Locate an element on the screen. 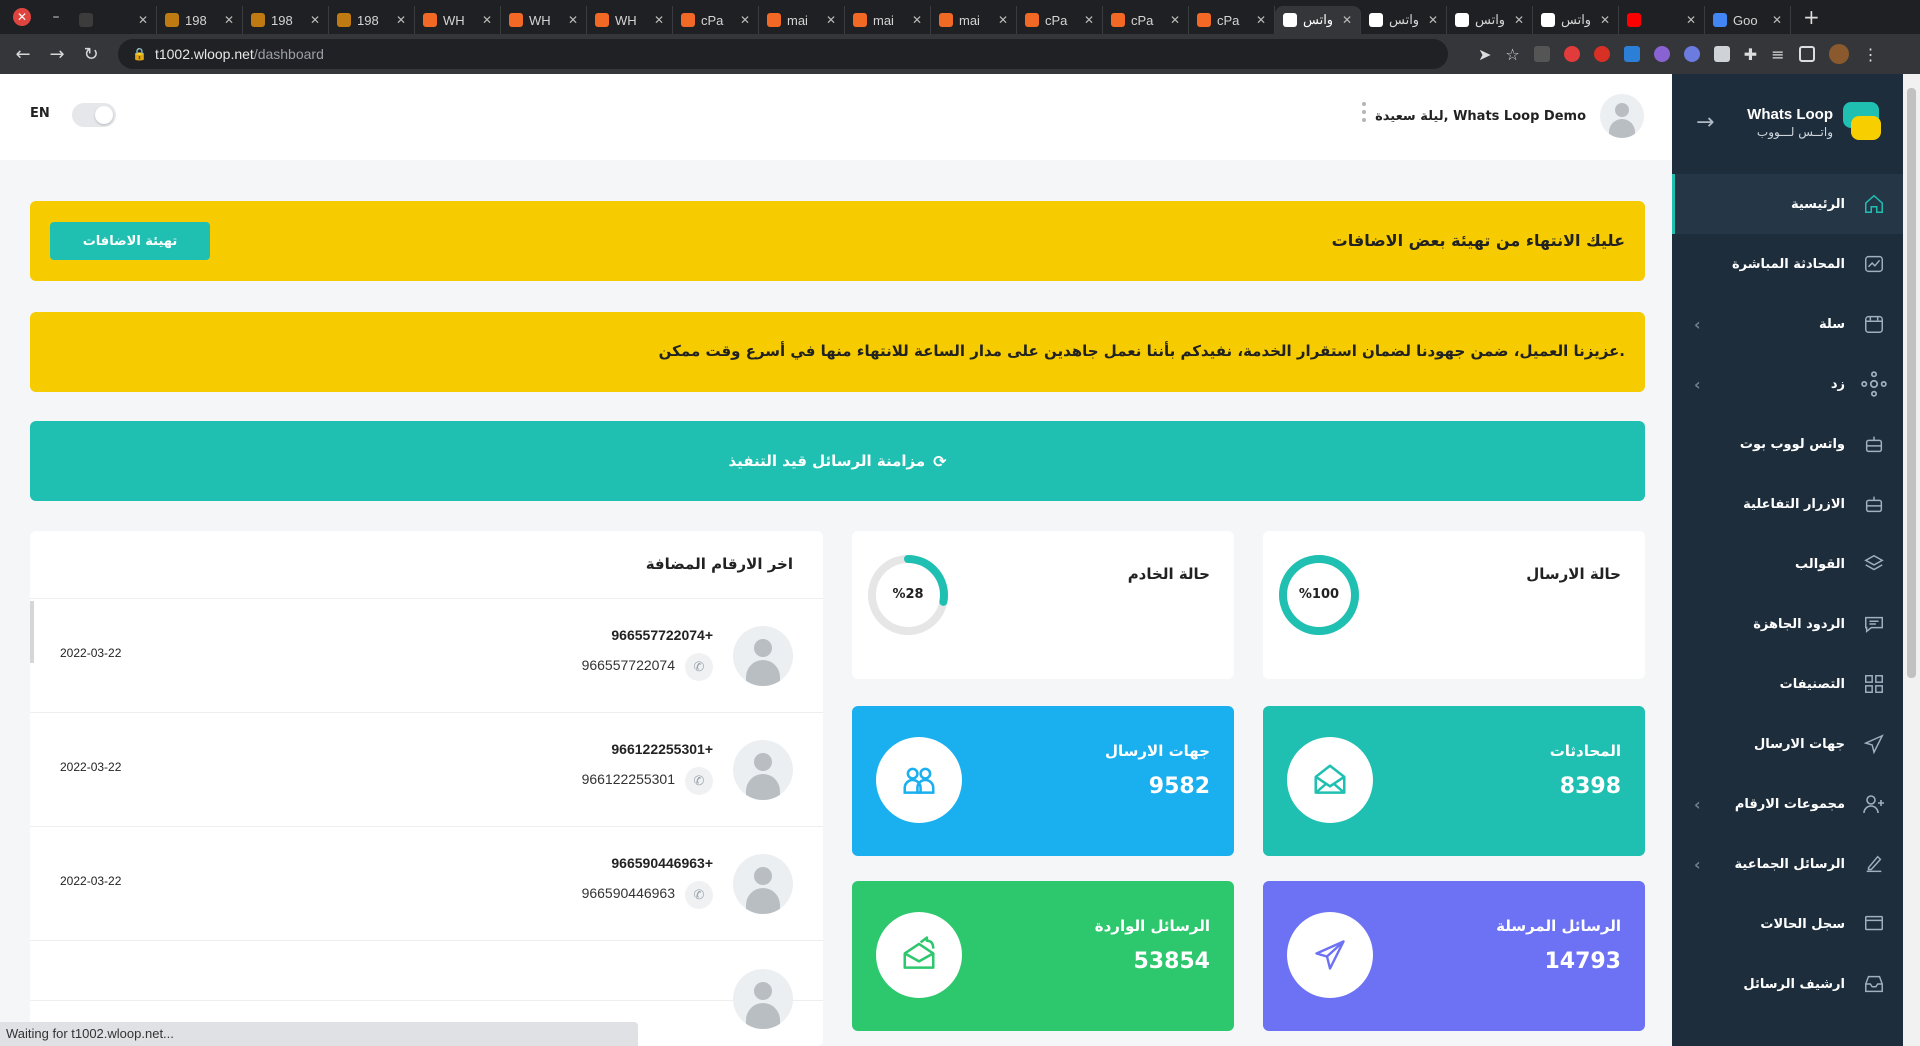  arrow-right-icon: → is located at coordinates (1705, 122).